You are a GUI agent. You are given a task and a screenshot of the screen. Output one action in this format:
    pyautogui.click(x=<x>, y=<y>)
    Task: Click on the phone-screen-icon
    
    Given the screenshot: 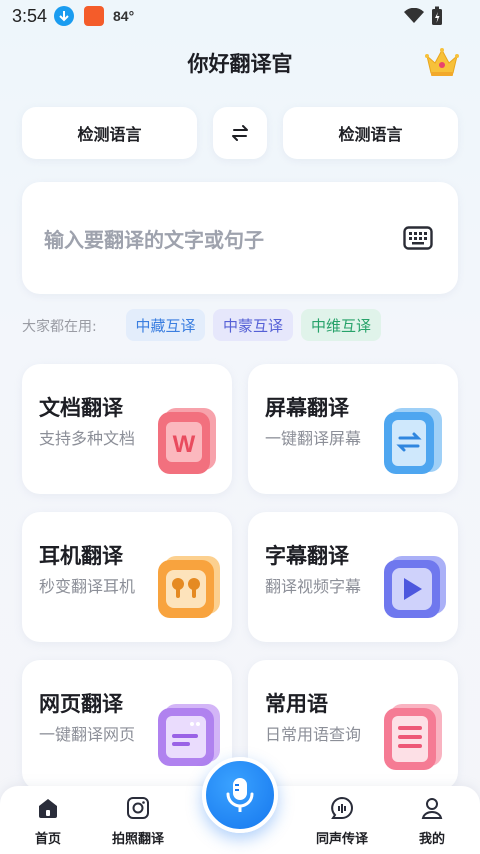 What is the action you would take?
    pyautogui.click(x=413, y=441)
    